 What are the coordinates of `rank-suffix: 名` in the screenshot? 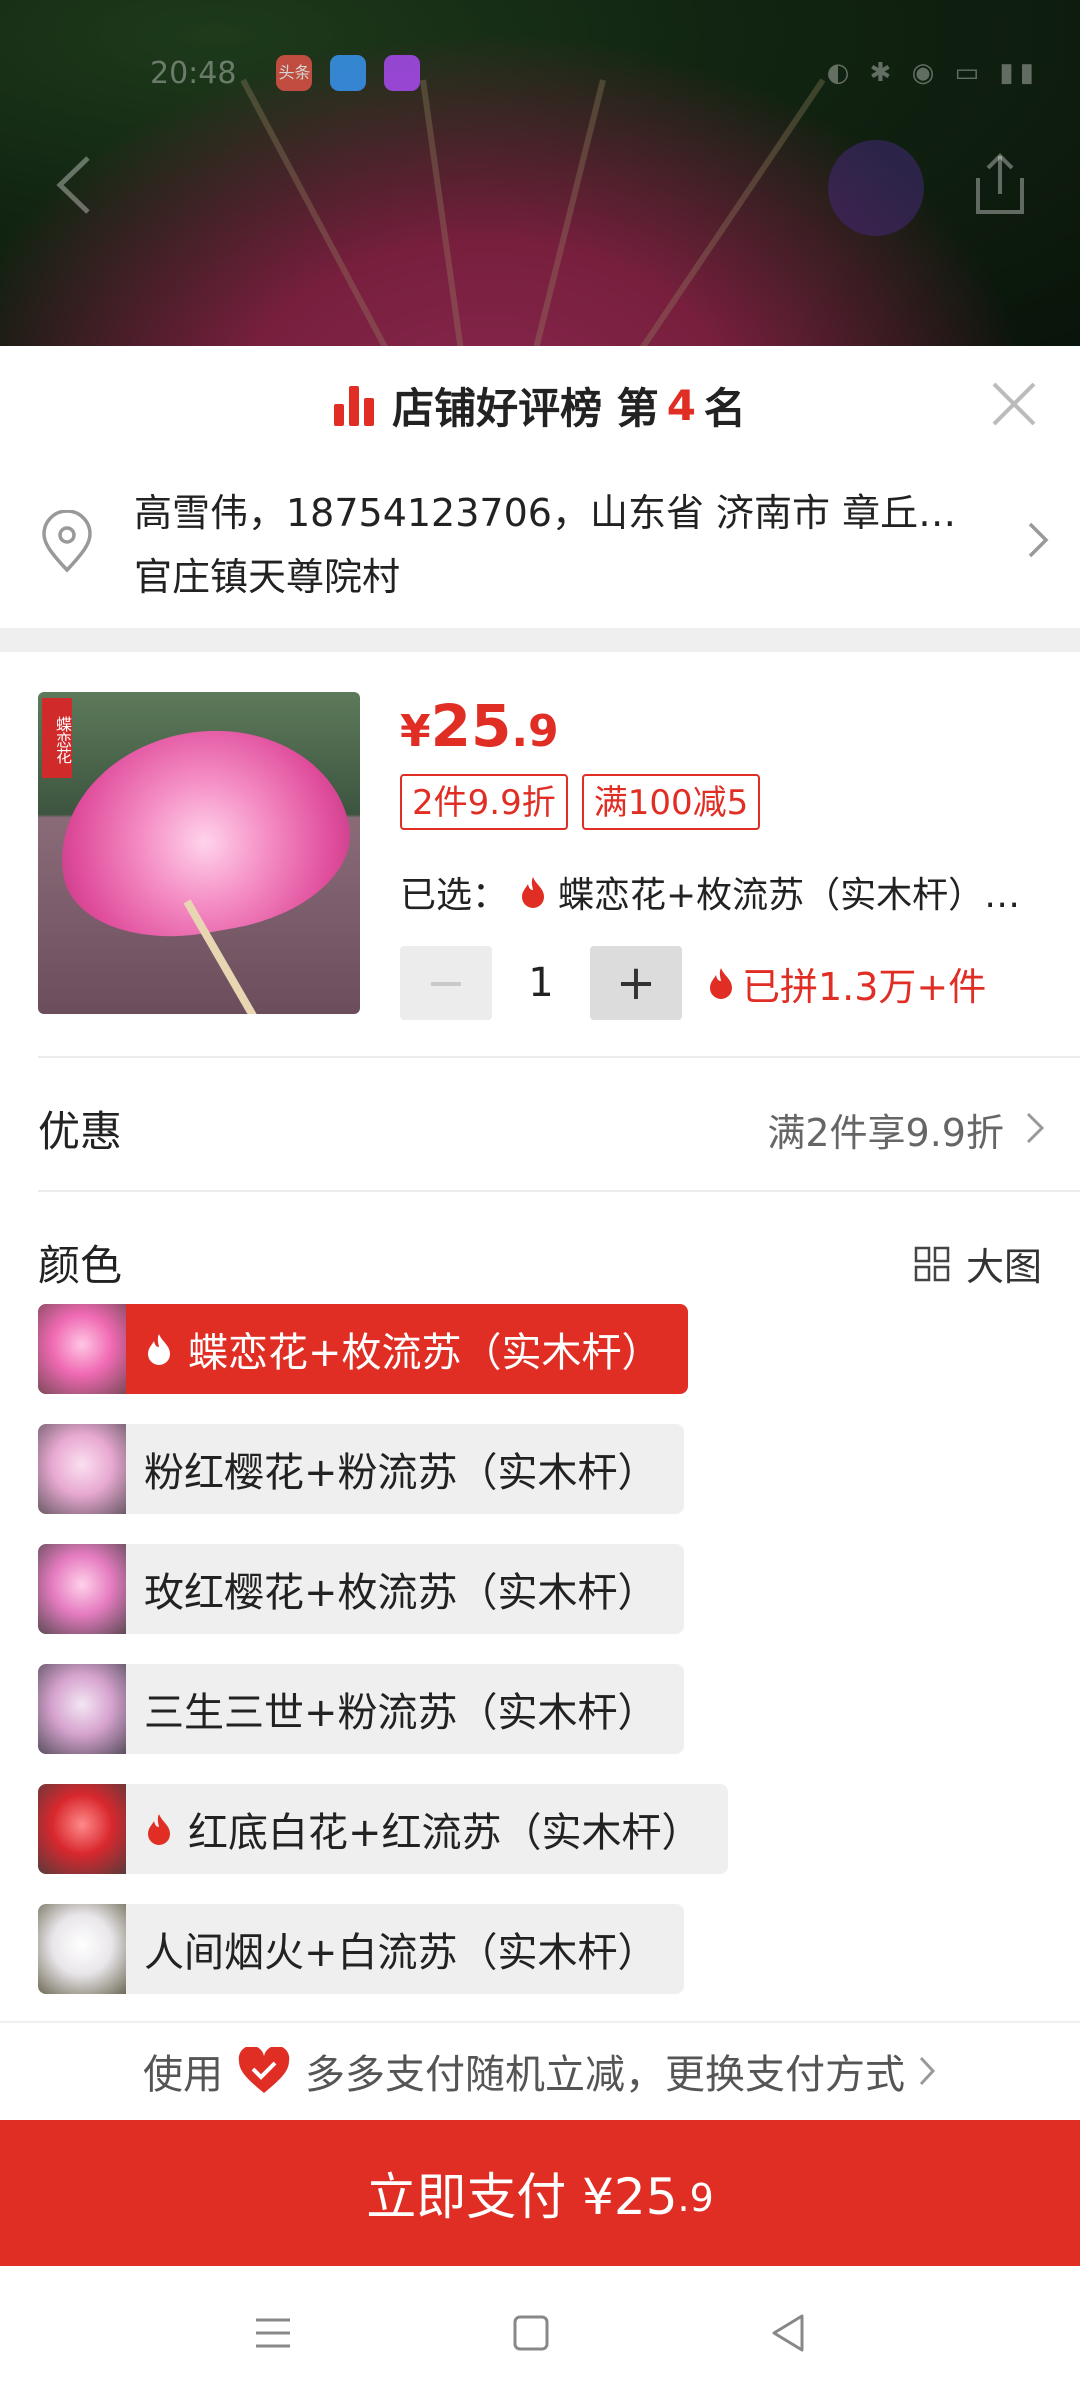 It's located at (724, 408).